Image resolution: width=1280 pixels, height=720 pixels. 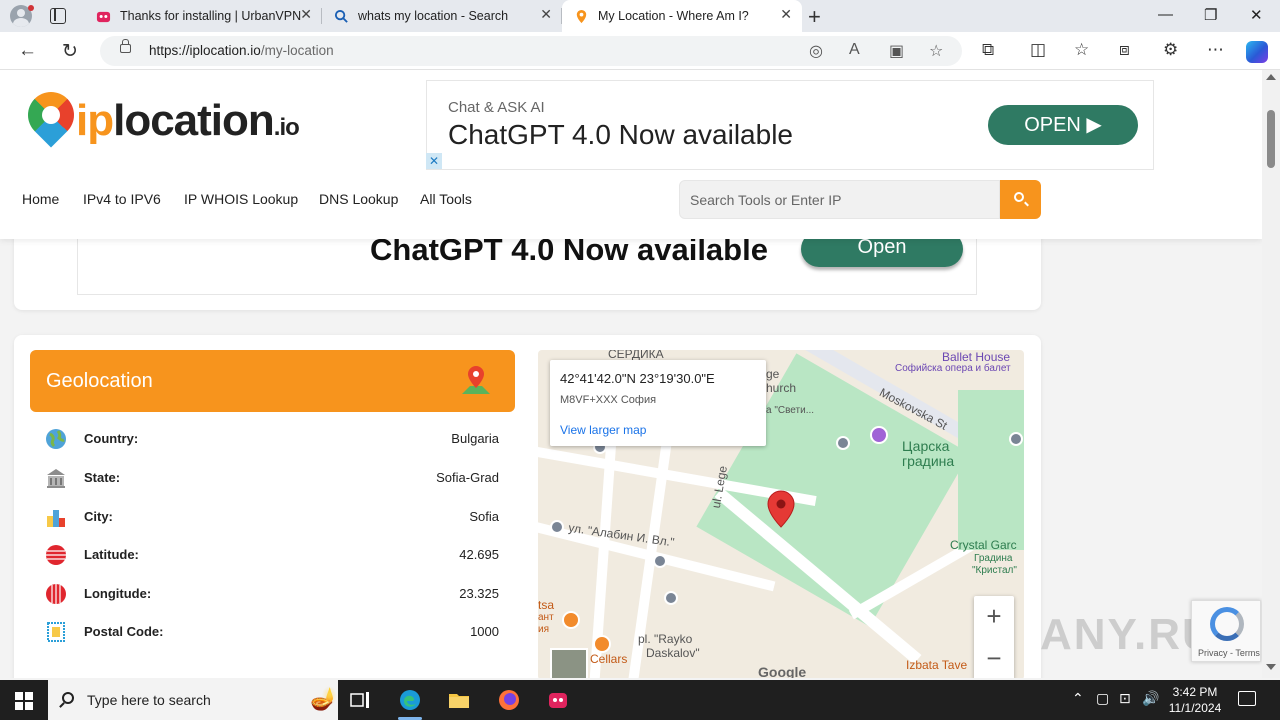 What do you see at coordinates (1215, 50) in the screenshot?
I see `more-menu-icon: ⋯` at bounding box center [1215, 50].